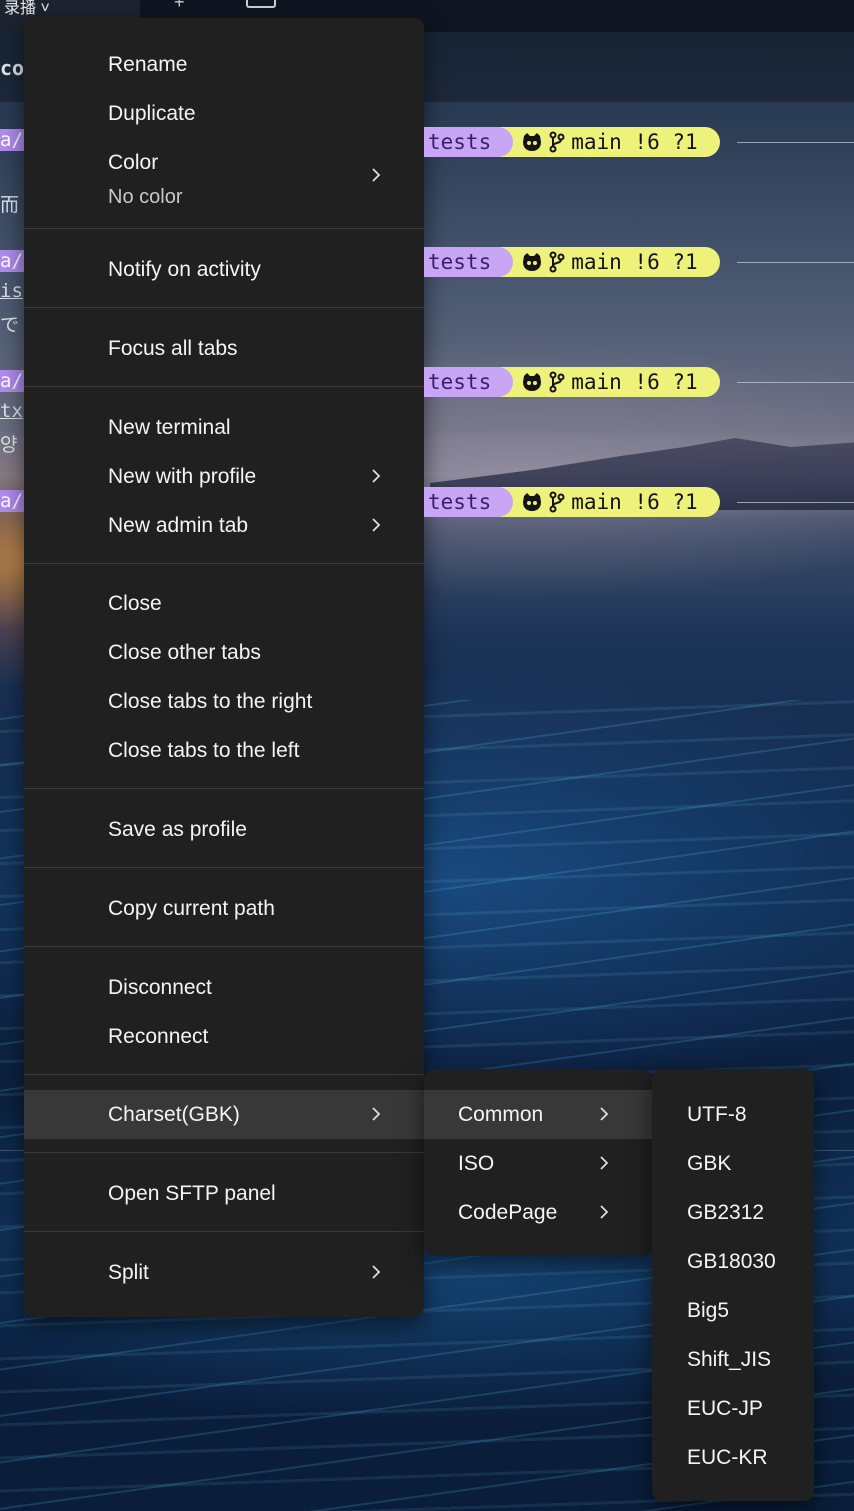  Describe the element at coordinates (158, 1036) in the screenshot. I see `menu-item-label: Reconnect` at that location.